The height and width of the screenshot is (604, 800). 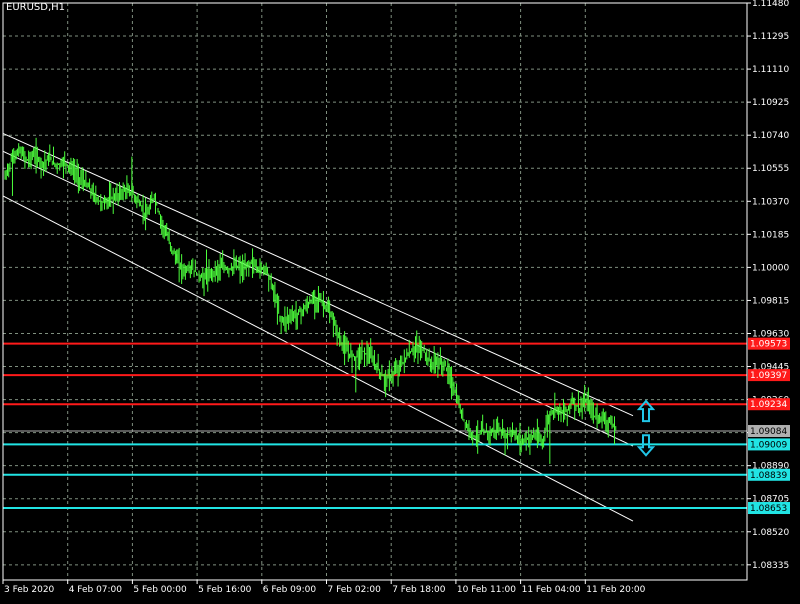 I want to click on y-tick-label: 1.10000, so click(x=770, y=268).